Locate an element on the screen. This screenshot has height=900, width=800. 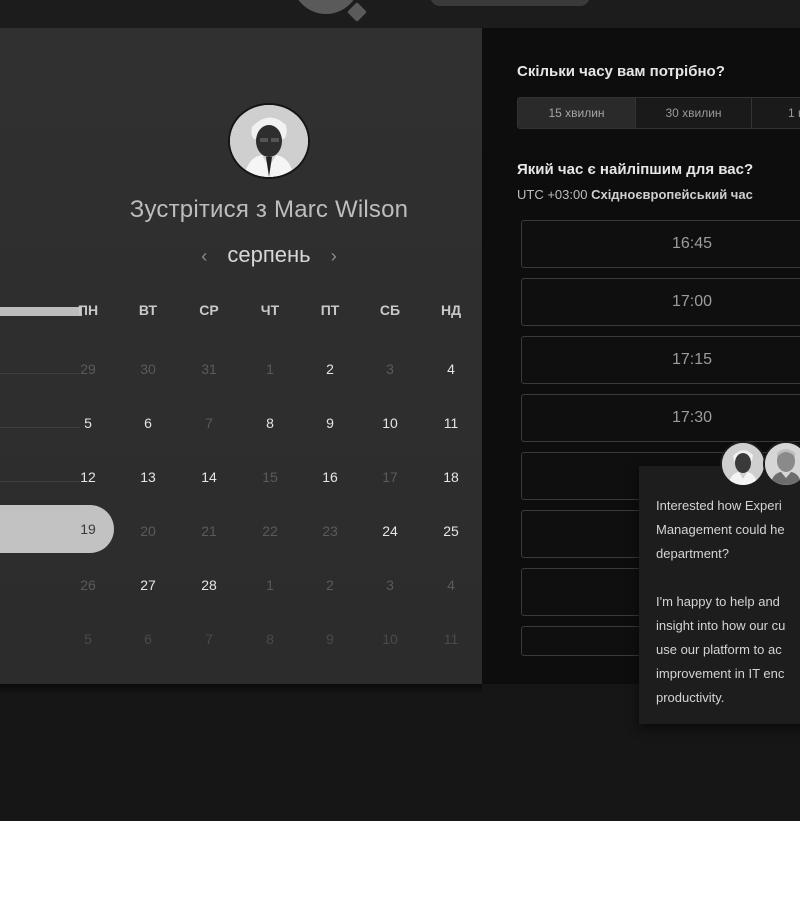
calendar-day: 27 is located at coordinates (148, 585).